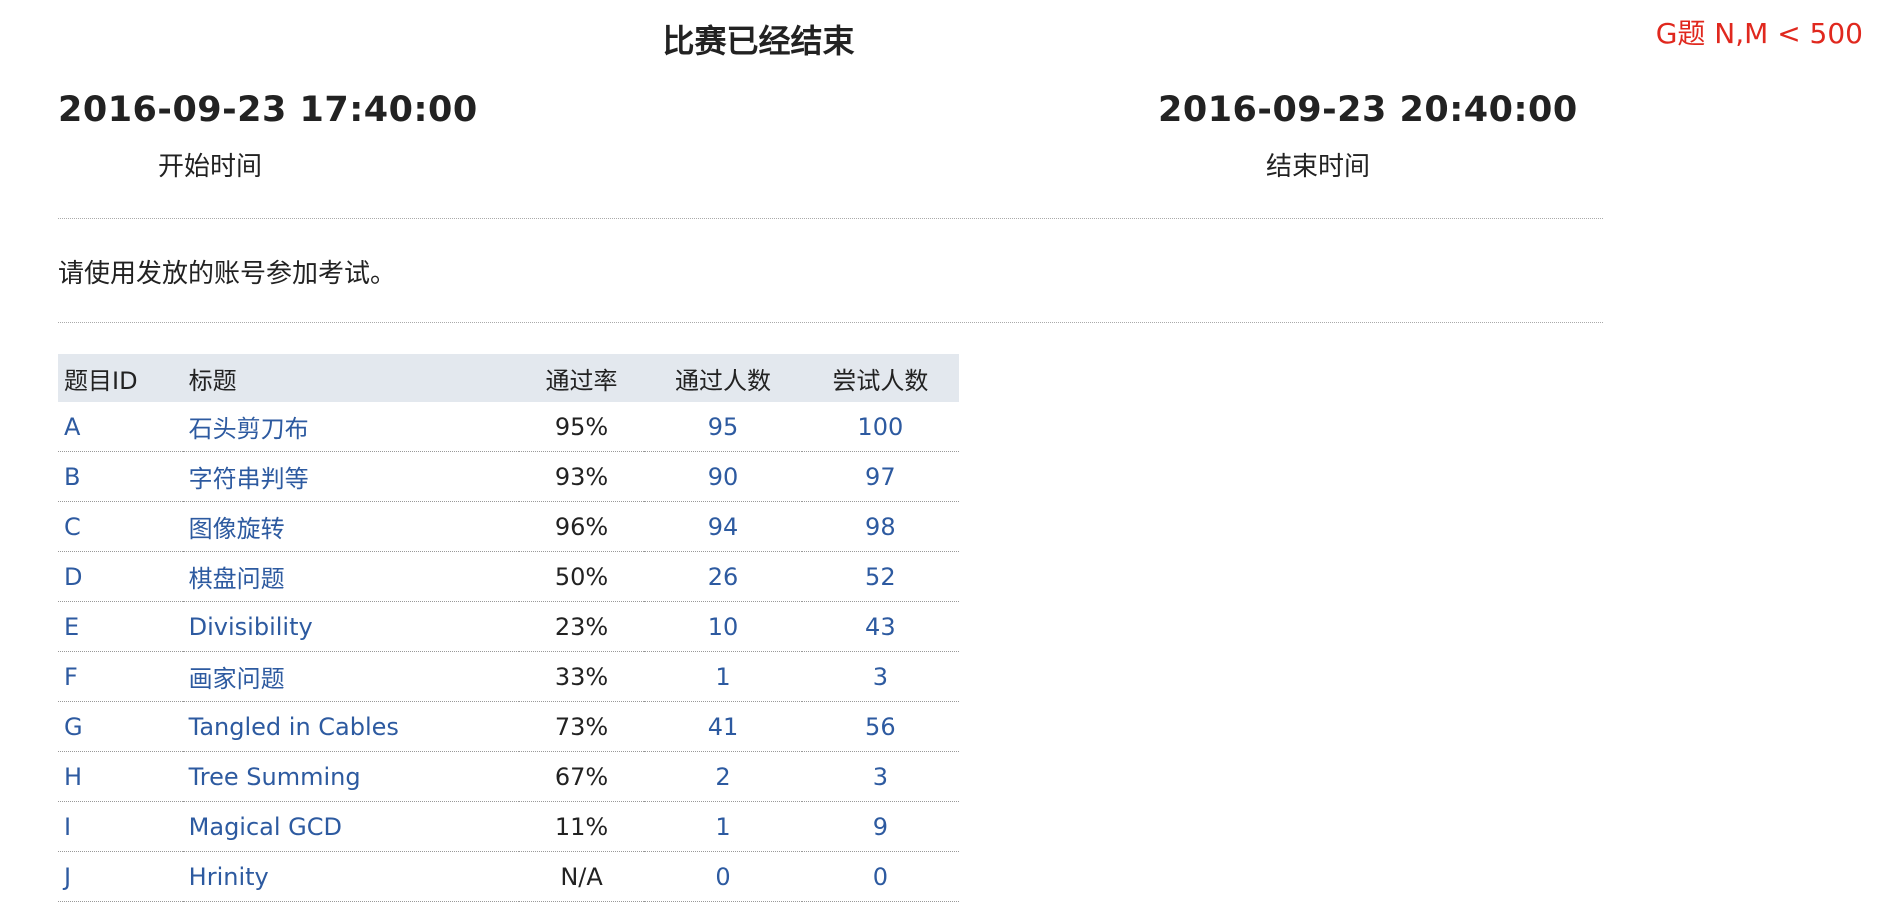  I want to click on table-row: H Tree Summing 67% 2 3, so click(508, 776).